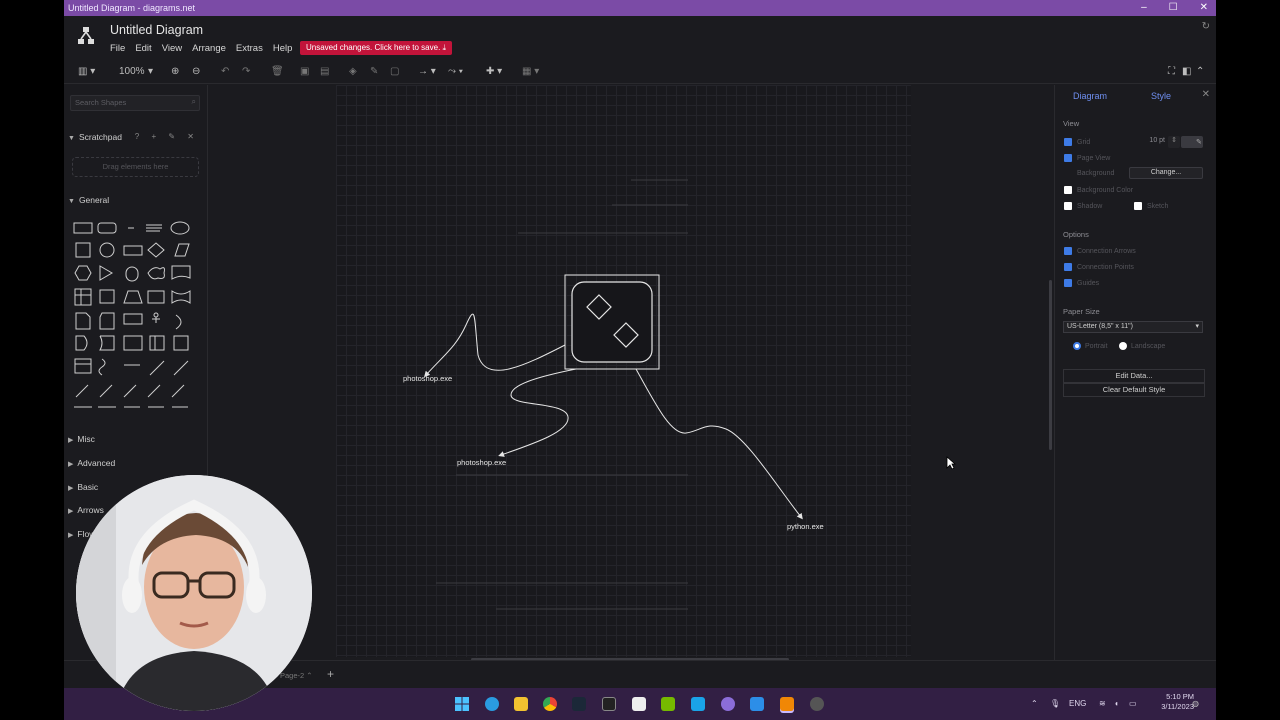 This screenshot has width=1280, height=720. What do you see at coordinates (1138, 206) in the screenshot?
I see `sketch-checkbox` at bounding box center [1138, 206].